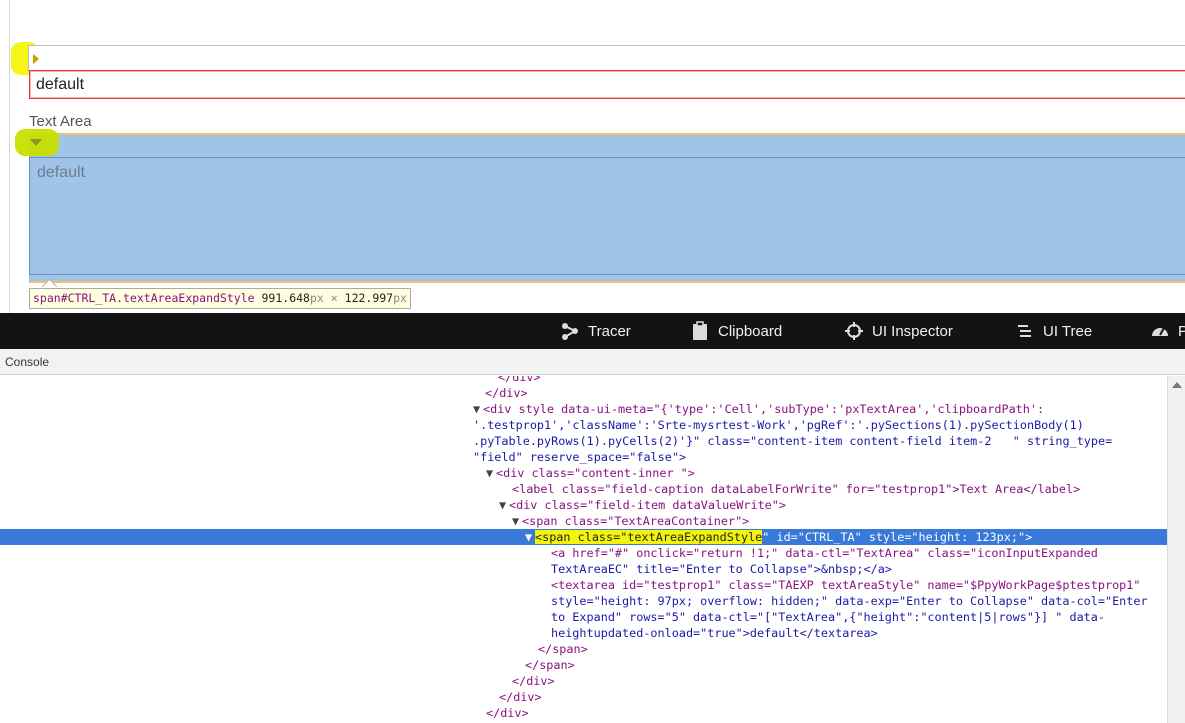 This screenshot has width=1185, height=723. Describe the element at coordinates (1177, 385) in the screenshot. I see `scroll-up-icon` at that location.